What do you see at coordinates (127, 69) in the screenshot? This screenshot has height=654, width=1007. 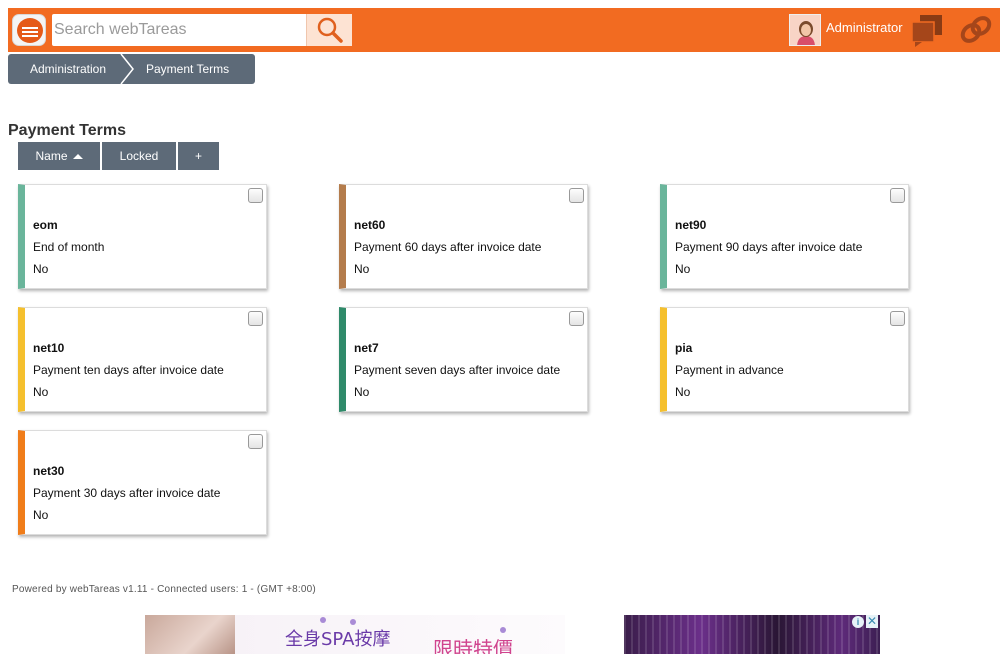 I see `chevron-right-icon` at bounding box center [127, 69].